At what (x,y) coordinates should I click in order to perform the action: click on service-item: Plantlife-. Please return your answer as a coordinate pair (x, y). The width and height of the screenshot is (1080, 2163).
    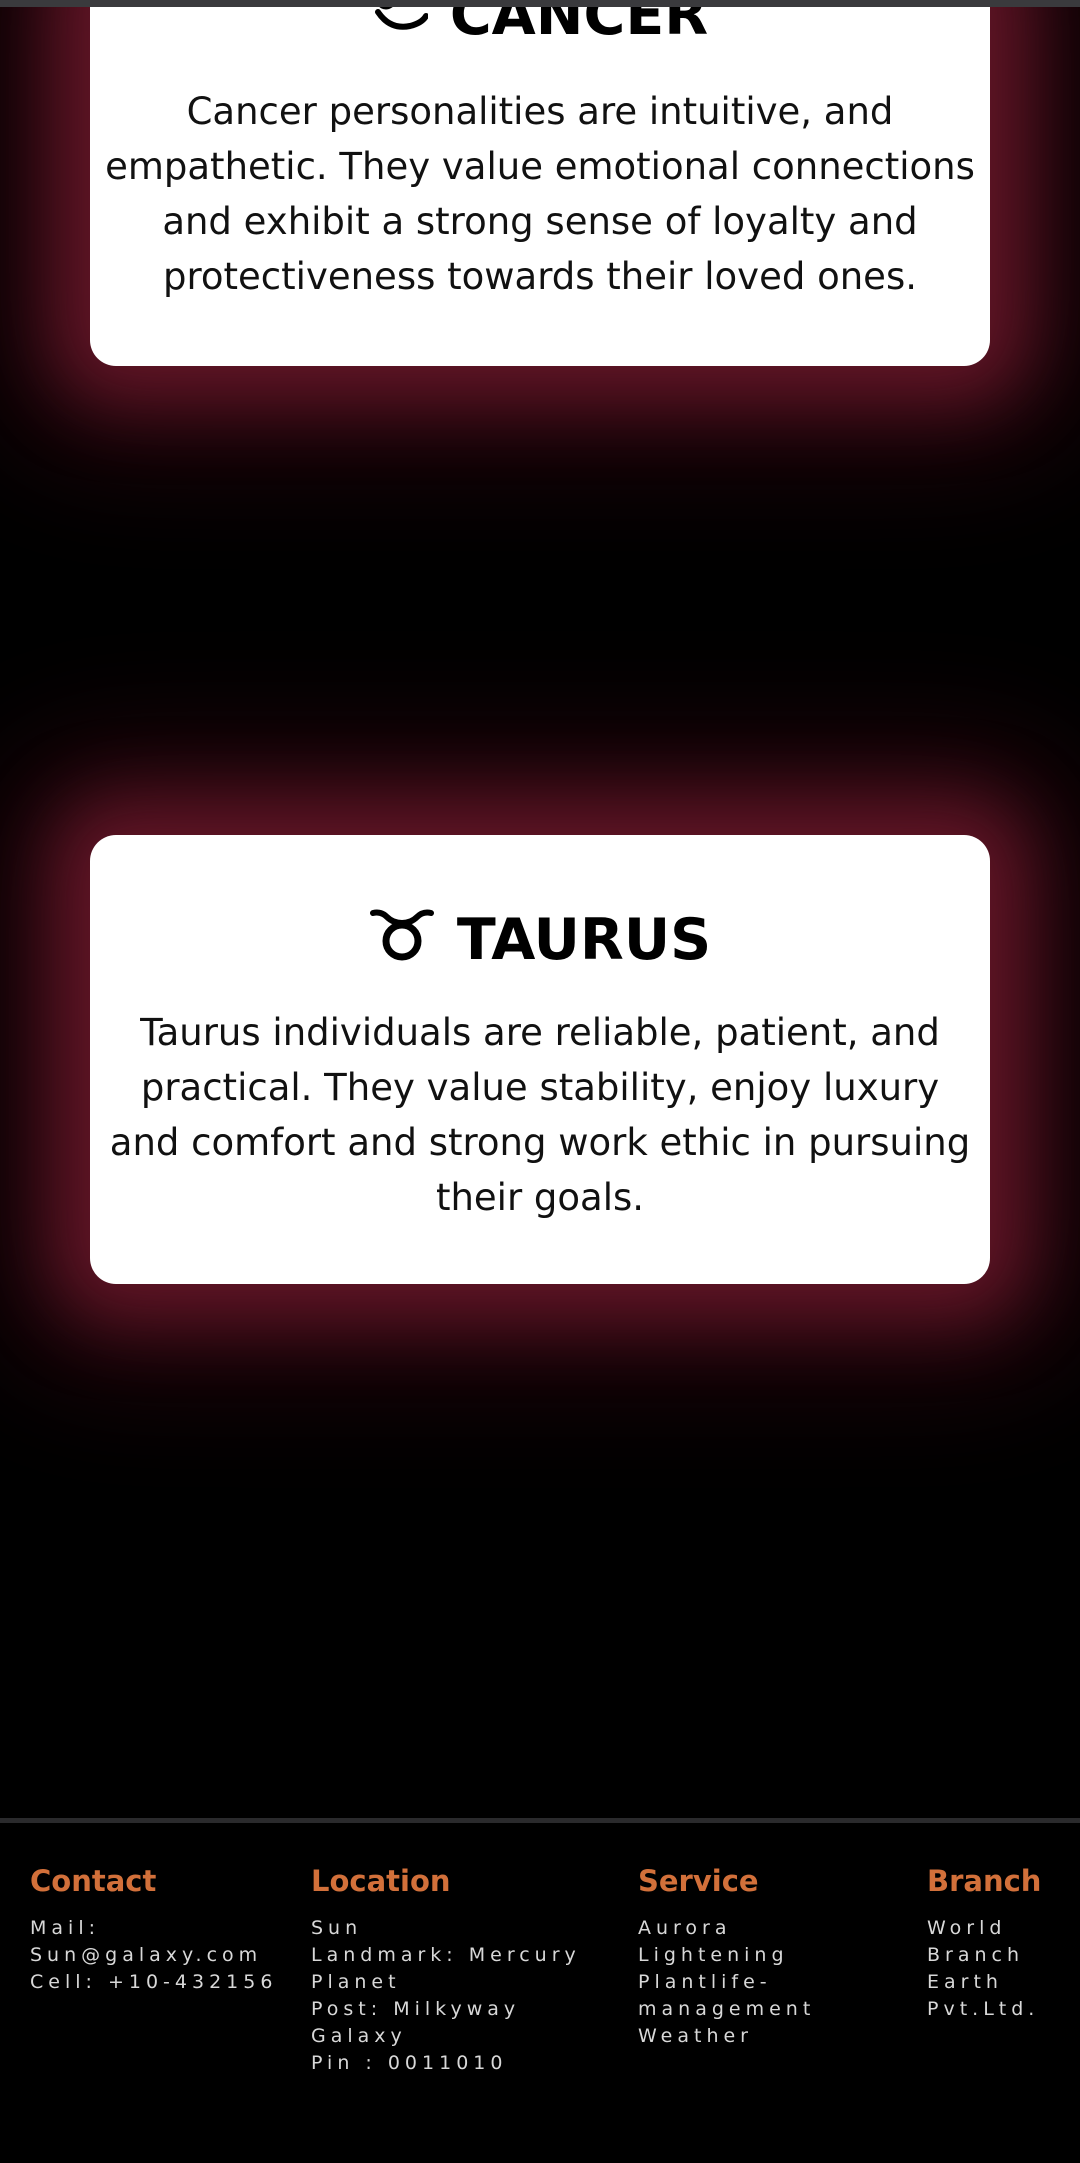
    Looking at the image, I should click on (705, 1982).